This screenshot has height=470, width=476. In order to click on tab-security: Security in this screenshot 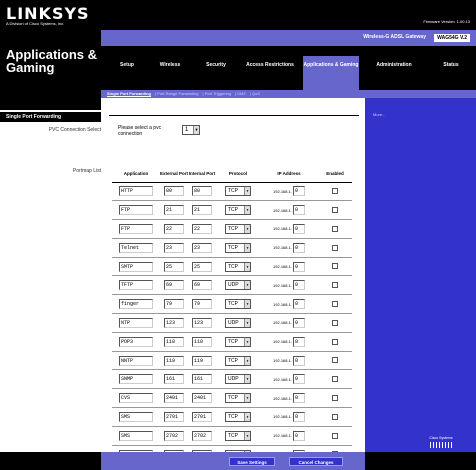, I will do `click(216, 74)`.